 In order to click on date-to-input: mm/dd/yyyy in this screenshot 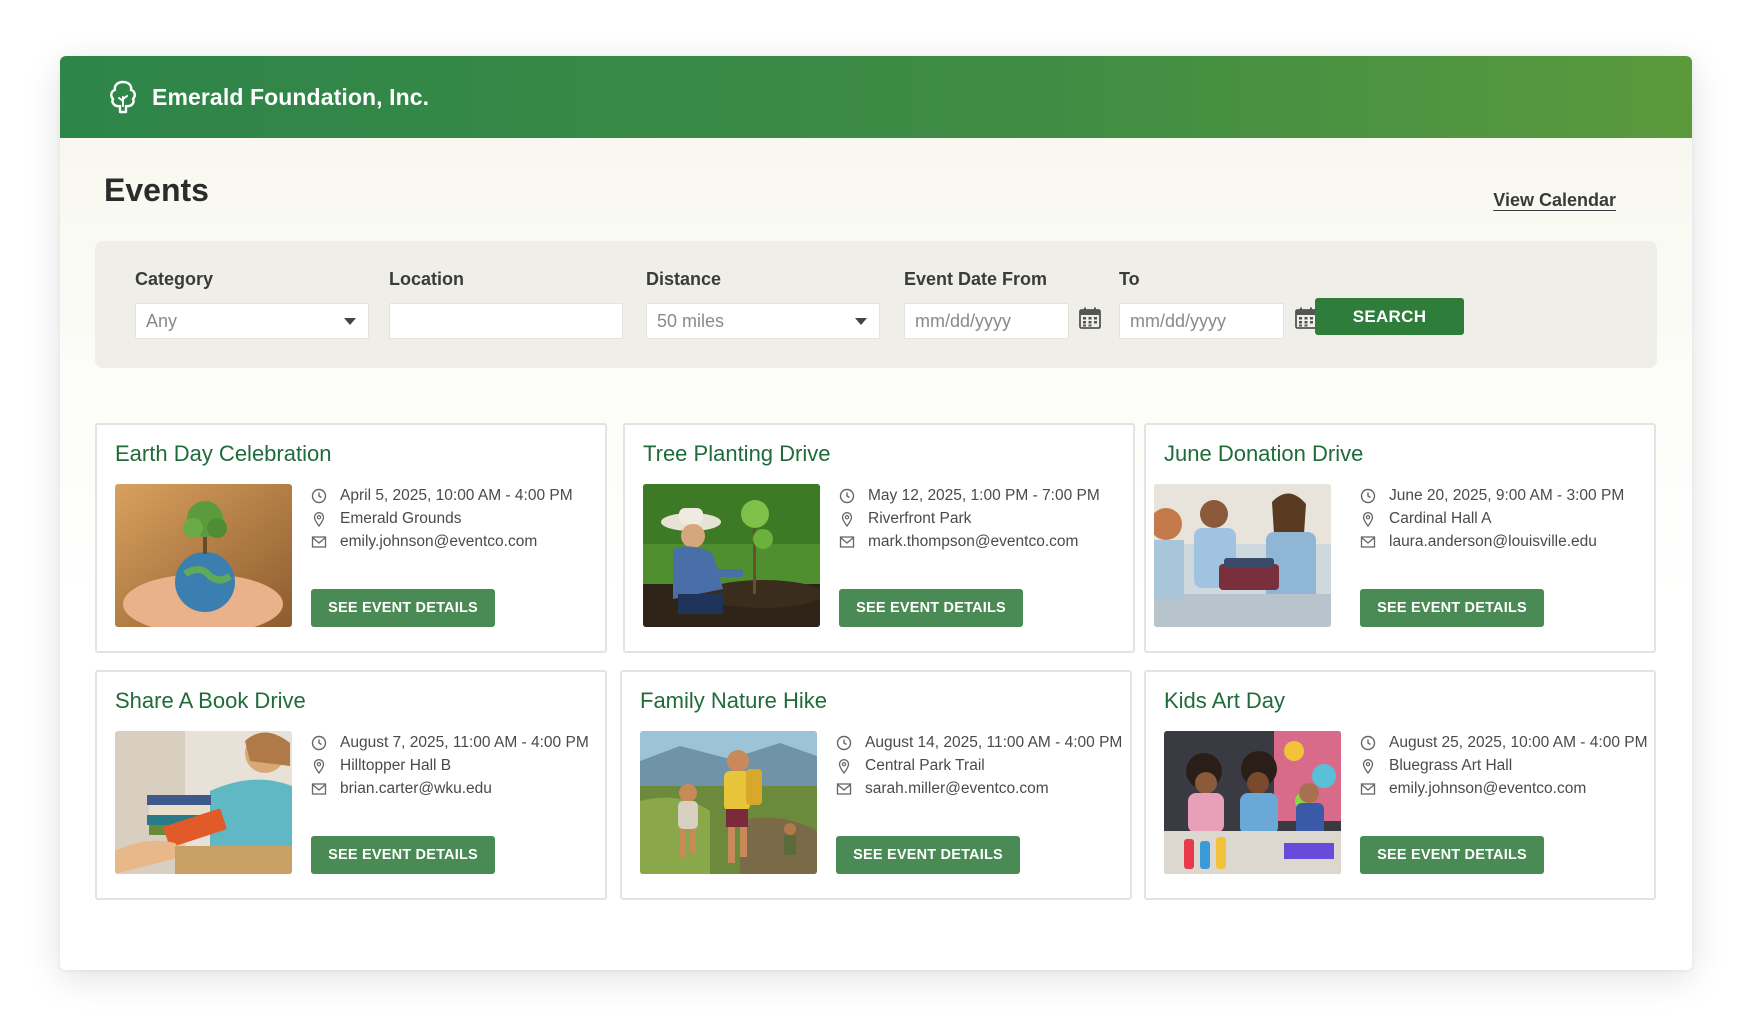, I will do `click(1201, 321)`.